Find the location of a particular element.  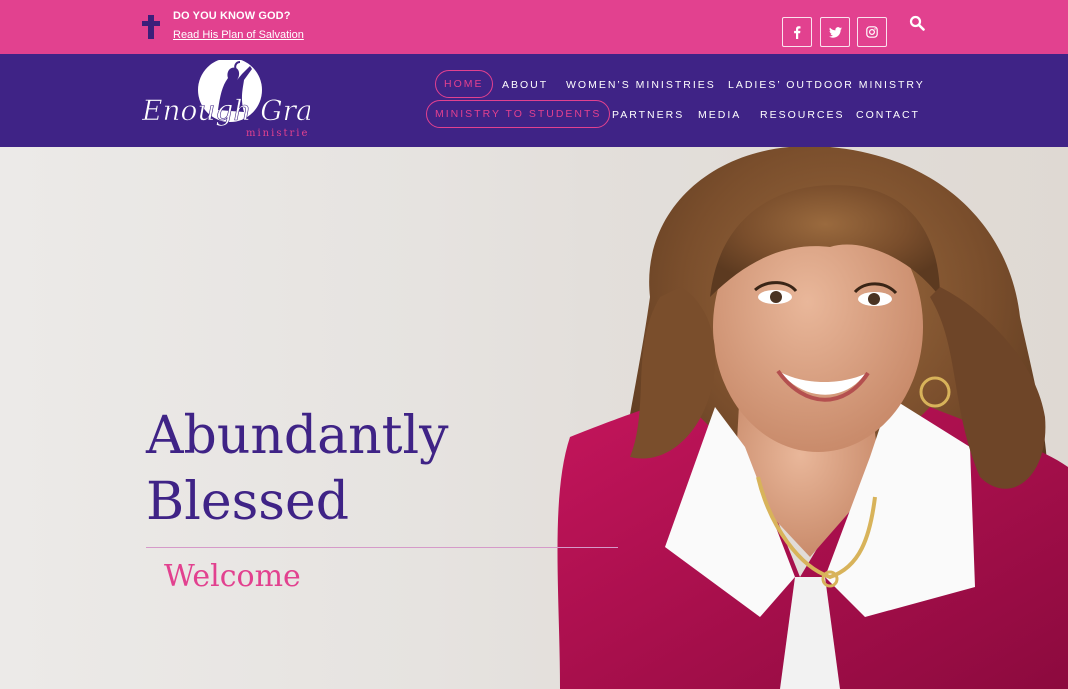

nav-ladies-outdoor-ministry: LADIES’ OUTDOOR MINISTRY is located at coordinates (826, 85).